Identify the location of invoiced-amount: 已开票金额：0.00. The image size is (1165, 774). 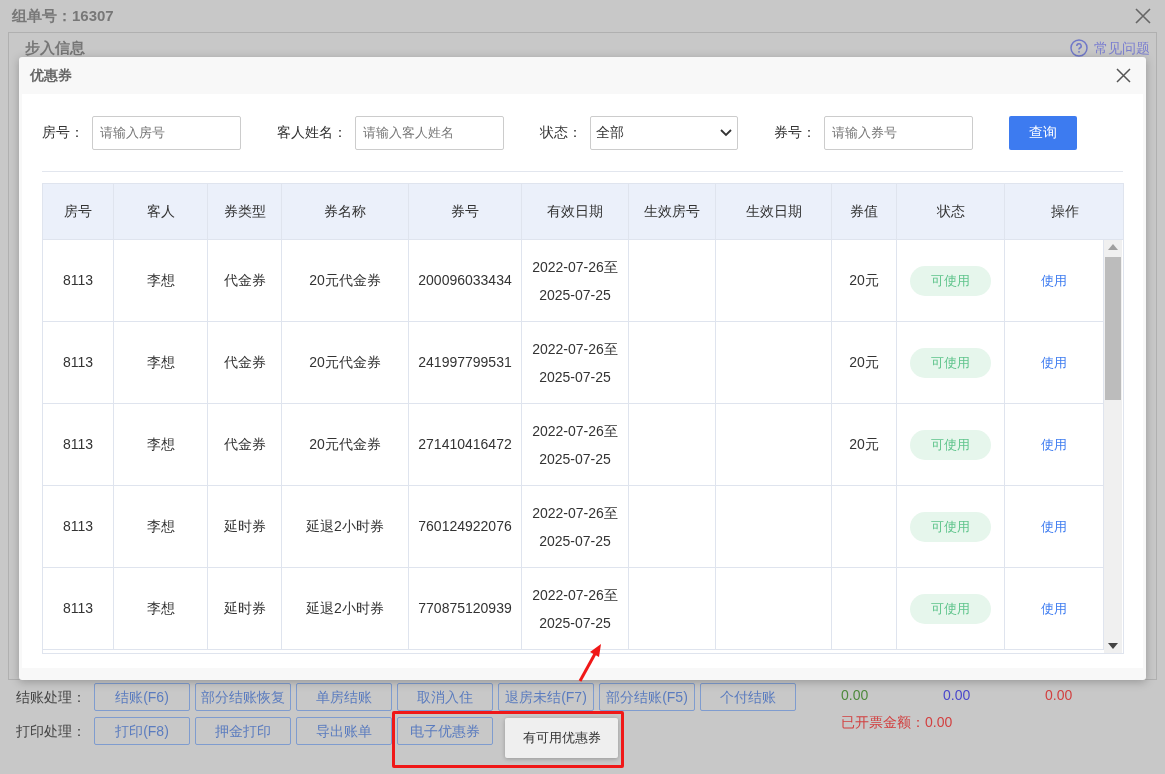
(897, 722).